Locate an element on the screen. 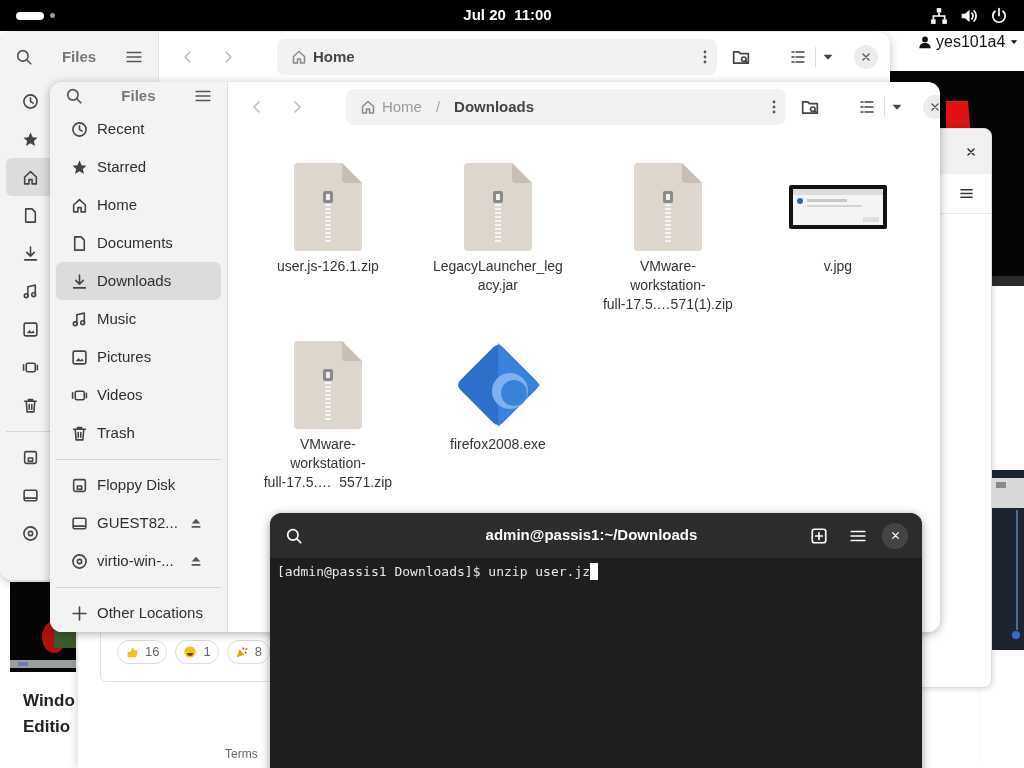  path-segment: Downloads is located at coordinates (494, 107).